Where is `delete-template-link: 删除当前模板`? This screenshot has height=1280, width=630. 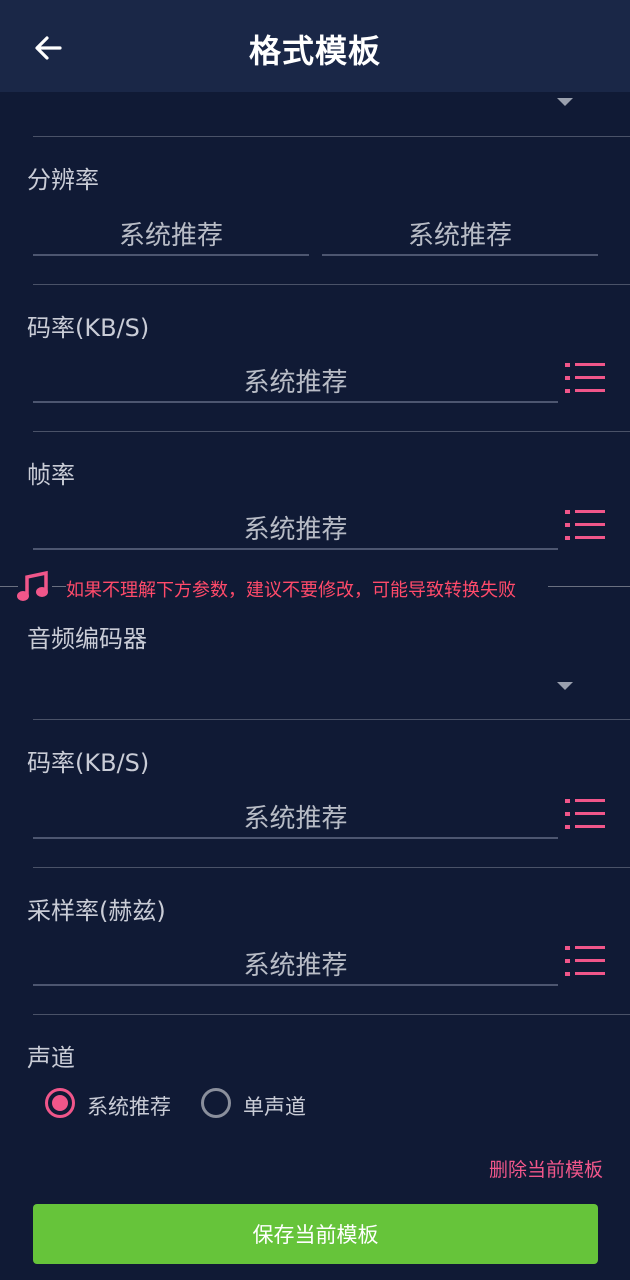 delete-template-link: 删除当前模板 is located at coordinates (546, 1168).